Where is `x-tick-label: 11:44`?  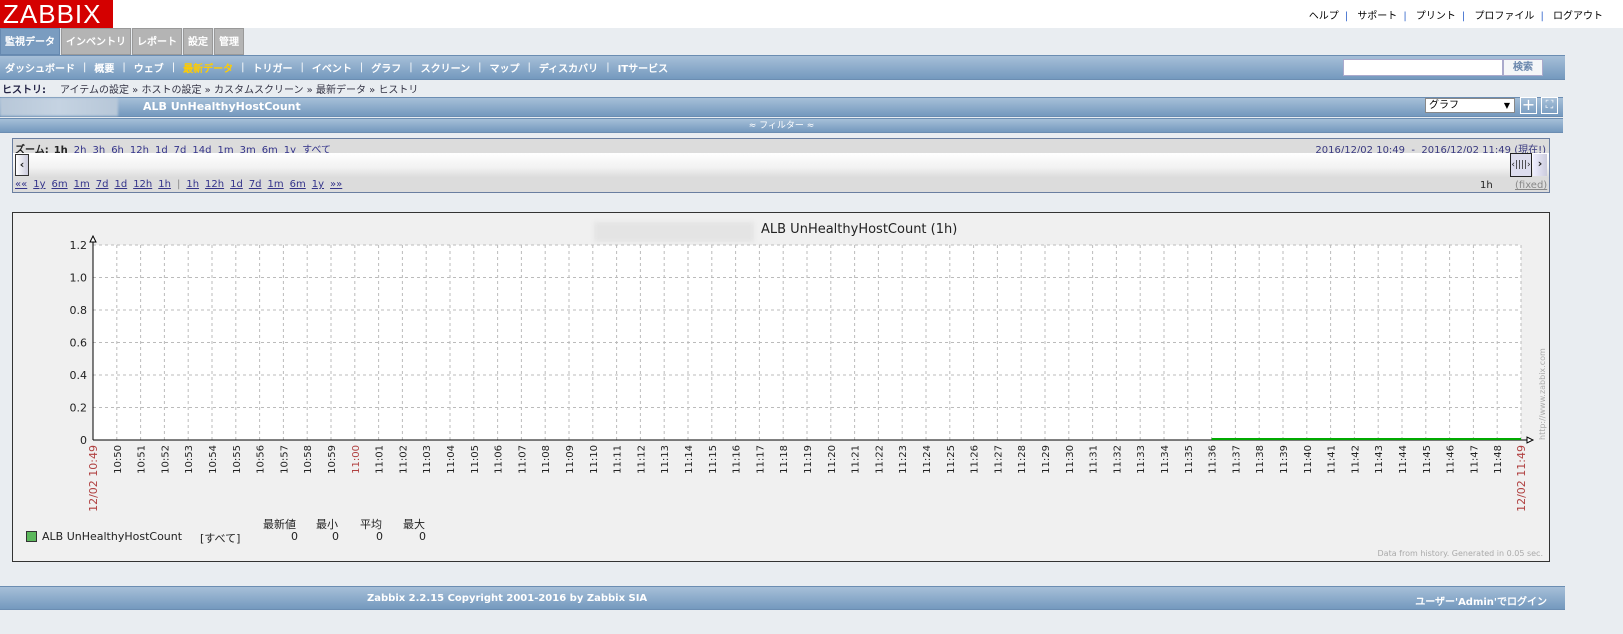 x-tick-label: 11:44 is located at coordinates (1403, 459).